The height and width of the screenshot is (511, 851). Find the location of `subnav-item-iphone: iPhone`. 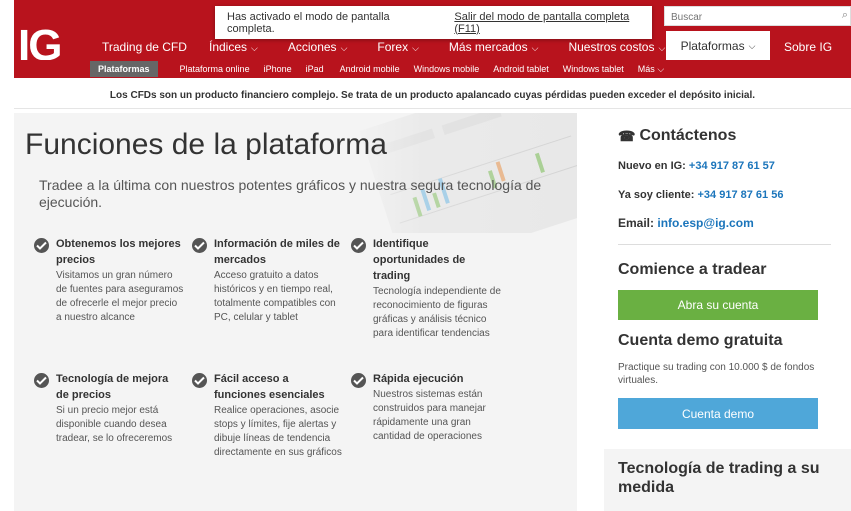

subnav-item-iphone: iPhone is located at coordinates (278, 69).